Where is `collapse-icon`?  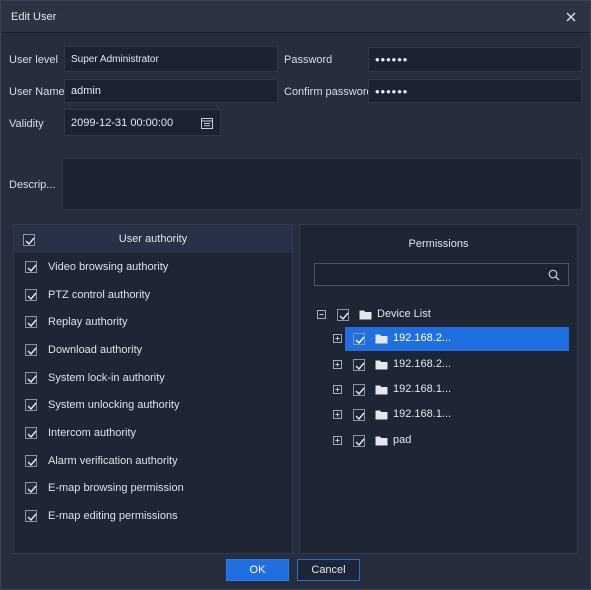 collapse-icon is located at coordinates (321, 314).